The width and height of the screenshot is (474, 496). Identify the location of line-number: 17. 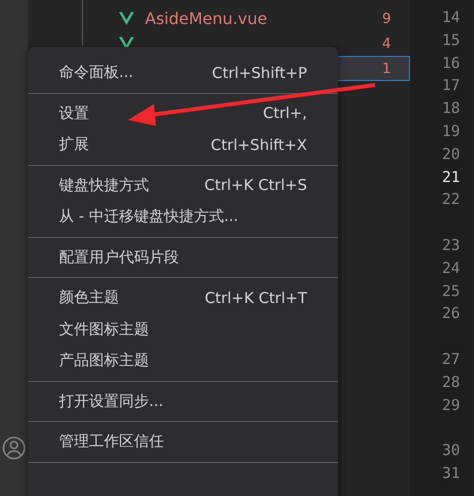
(451, 86).